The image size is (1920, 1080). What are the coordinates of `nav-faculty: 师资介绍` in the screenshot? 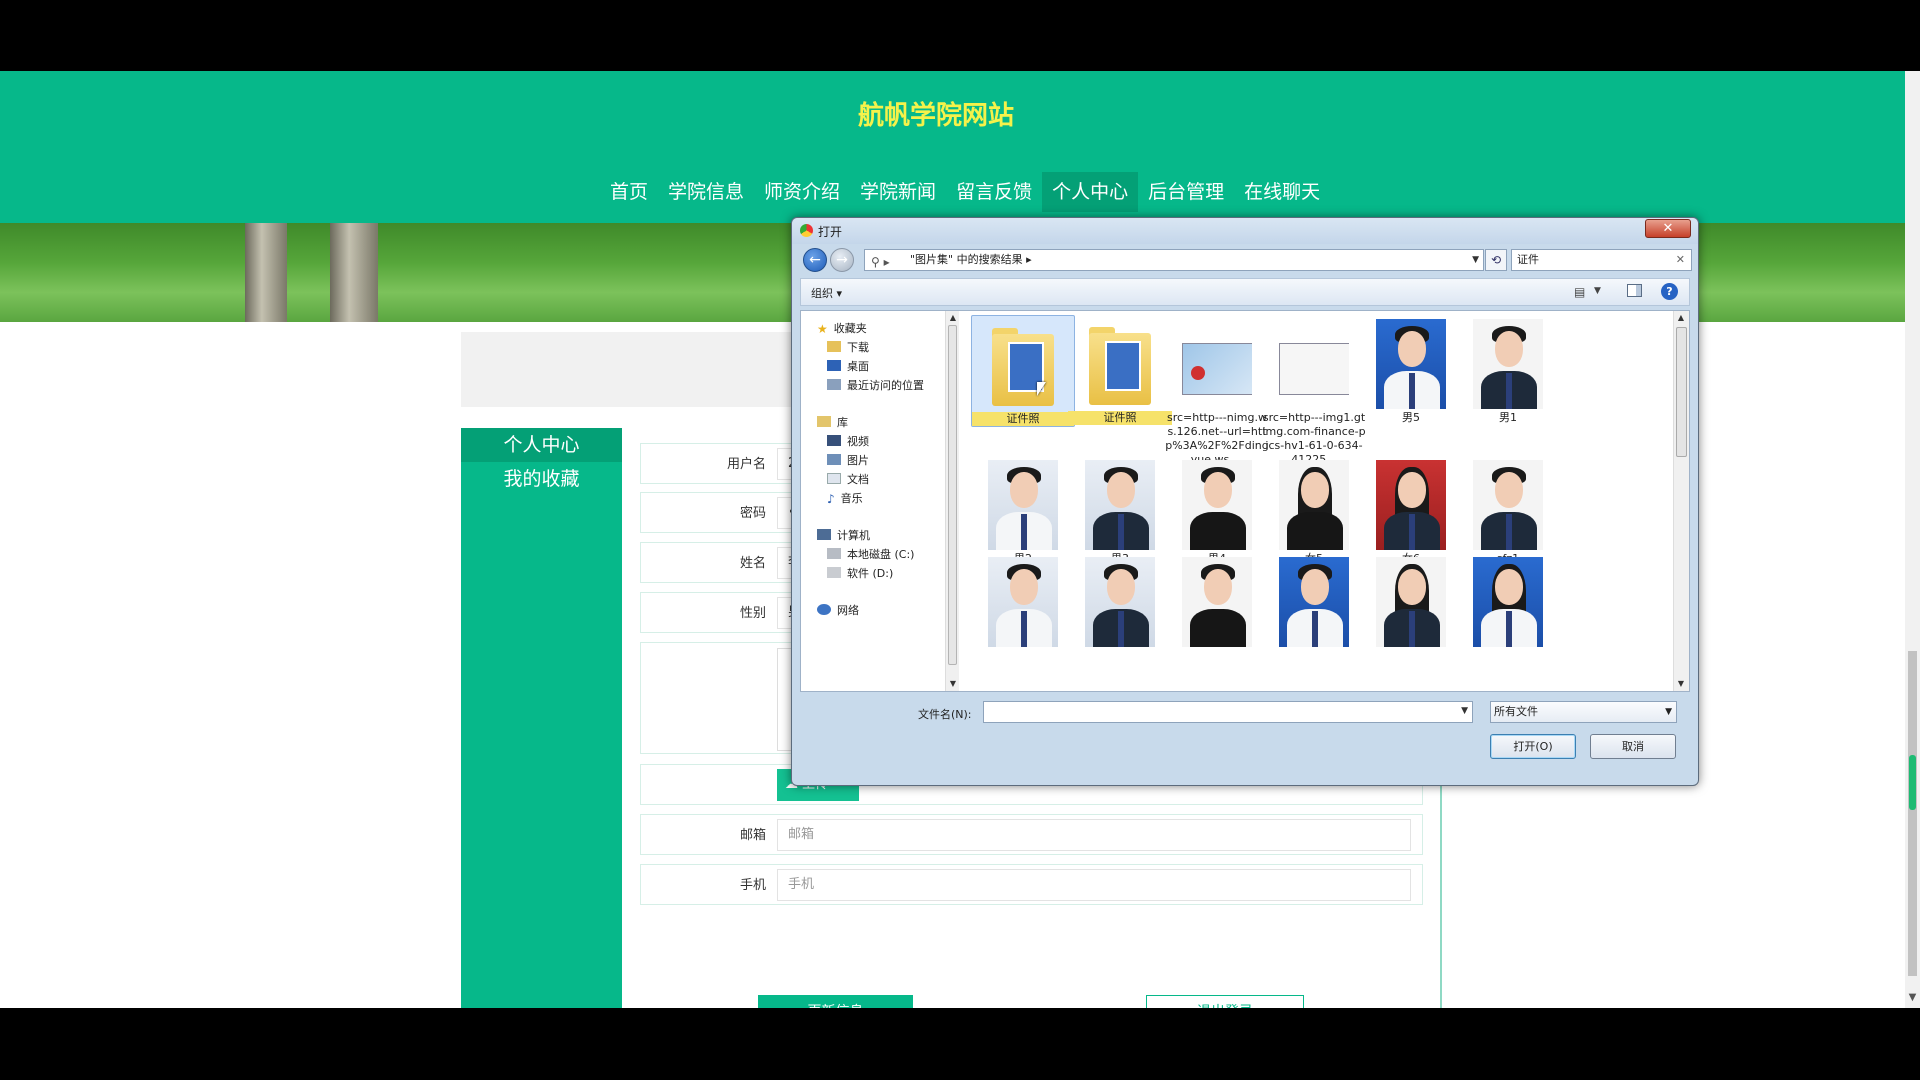 It's located at (802, 192).